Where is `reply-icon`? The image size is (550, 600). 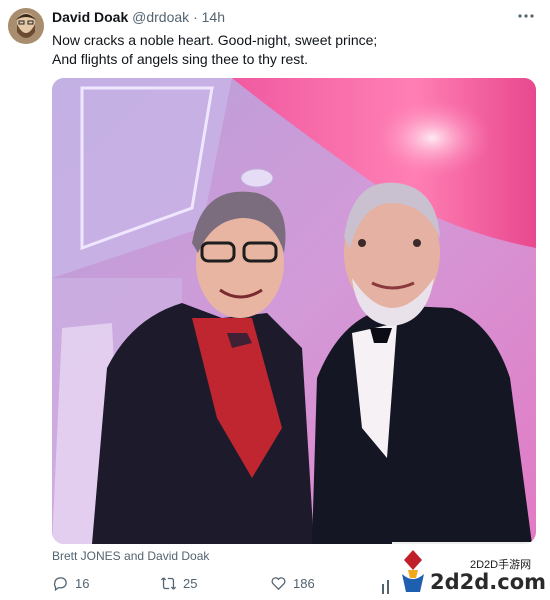 reply-icon is located at coordinates (60, 584).